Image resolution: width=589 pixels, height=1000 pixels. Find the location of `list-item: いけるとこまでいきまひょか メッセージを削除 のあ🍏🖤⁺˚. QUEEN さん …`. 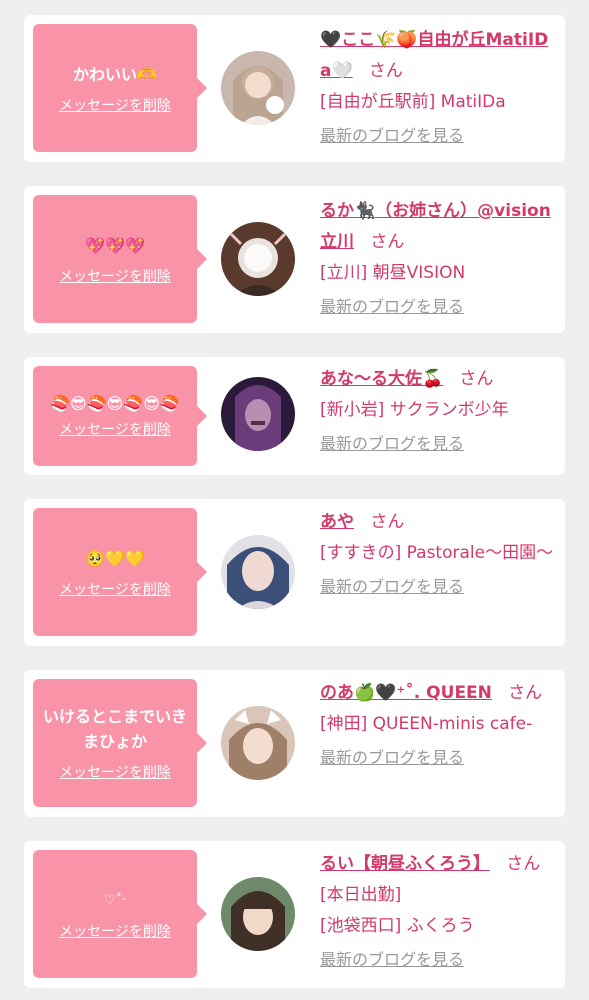

list-item: いけるとこまでいきまひょか メッセージを削除 のあ🍏🖤⁺˚. QUEEN さん … is located at coordinates (294, 743).